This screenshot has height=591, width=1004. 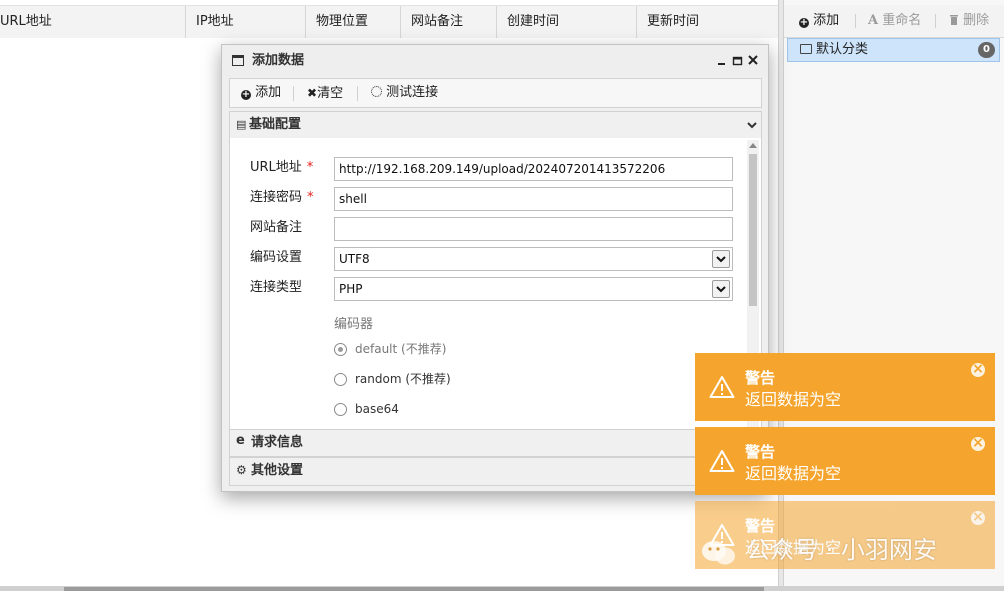 What do you see at coordinates (241, 470) in the screenshot?
I see `gears-icon: ⚙` at bounding box center [241, 470].